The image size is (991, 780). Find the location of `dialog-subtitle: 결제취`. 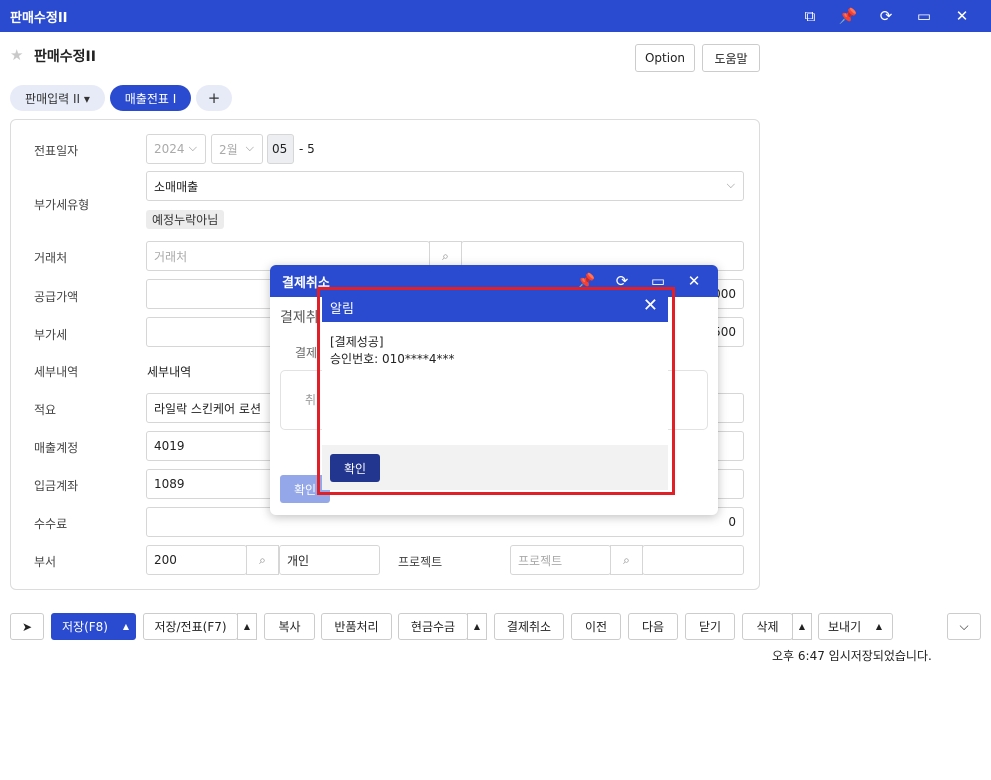

dialog-subtitle: 결제취 is located at coordinates (299, 318).